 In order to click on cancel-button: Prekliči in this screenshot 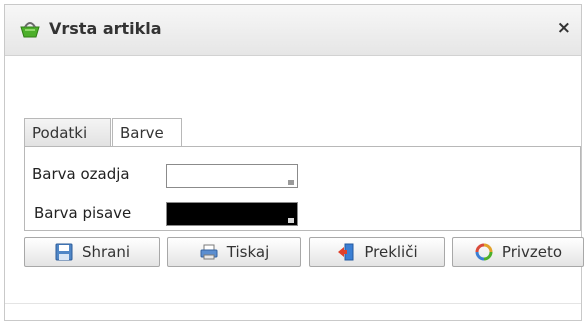, I will do `click(377, 252)`.